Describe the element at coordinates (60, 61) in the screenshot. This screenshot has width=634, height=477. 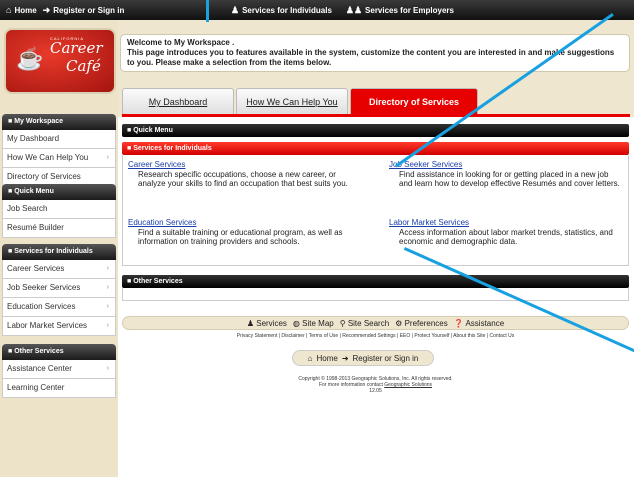
I see `career-cafe-logo: ☕ CALIFORNIA Career Café` at that location.